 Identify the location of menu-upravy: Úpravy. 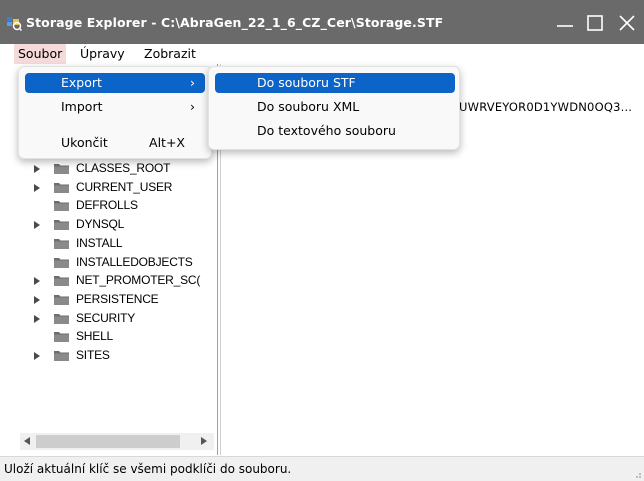
(102, 54).